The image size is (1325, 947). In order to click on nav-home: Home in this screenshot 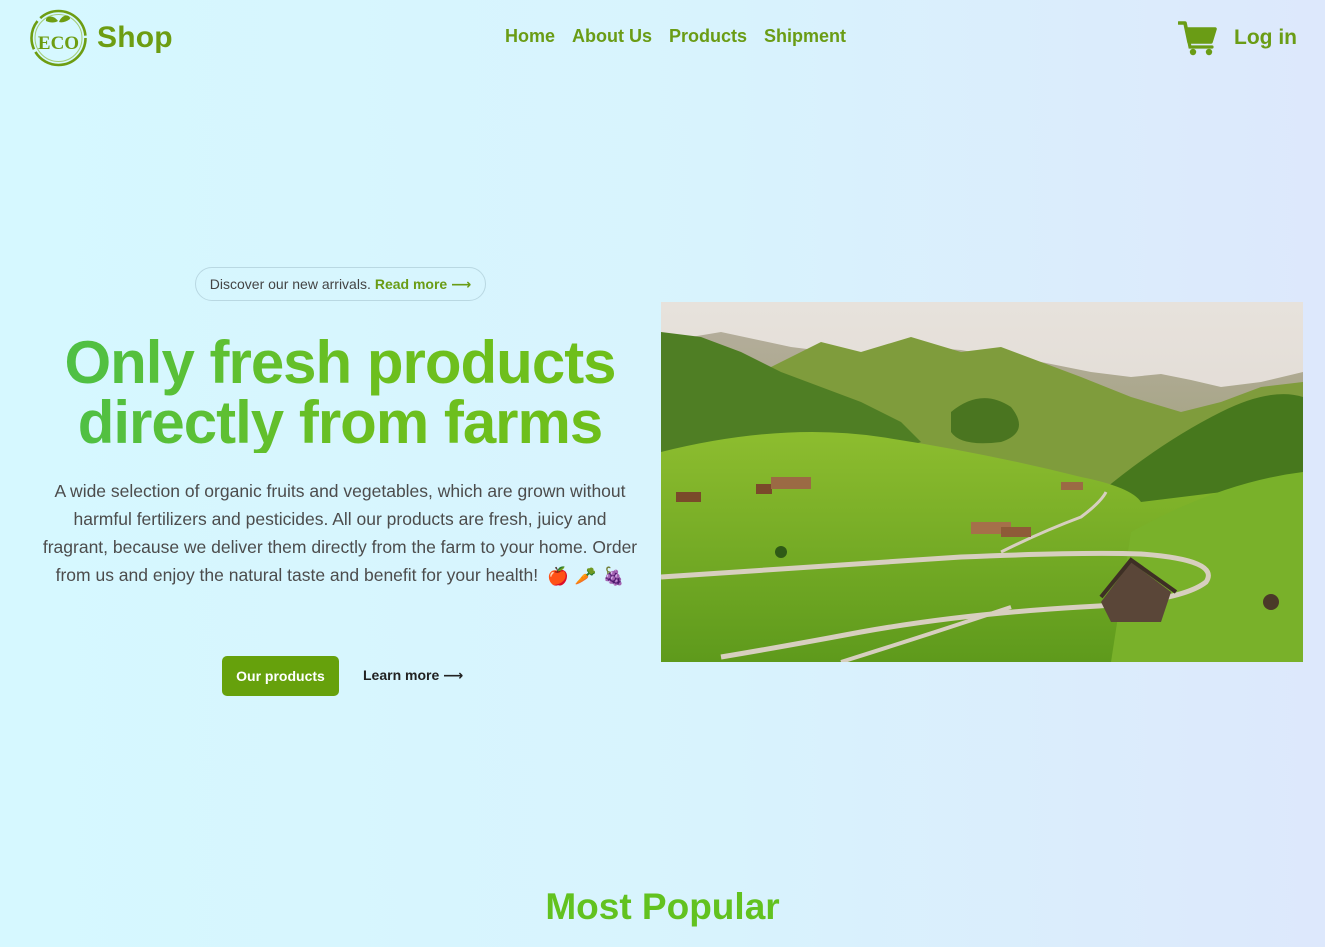, I will do `click(530, 36)`.